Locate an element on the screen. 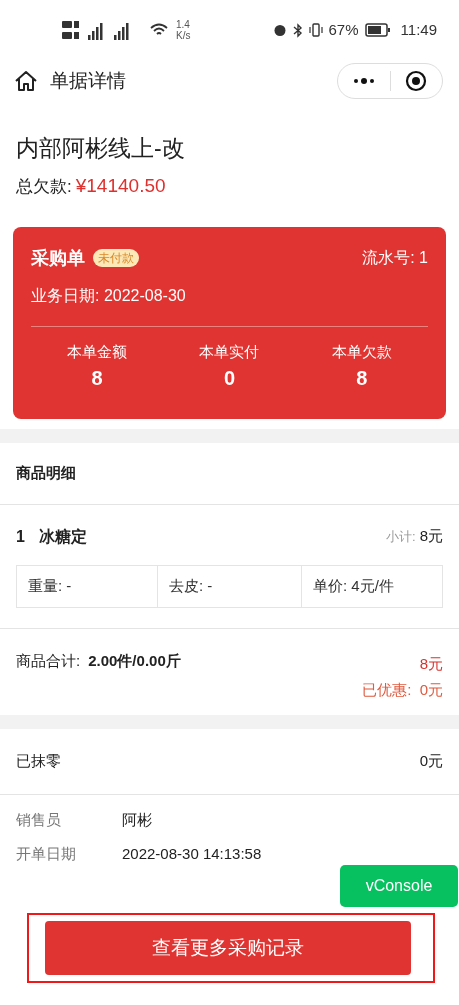 The height and width of the screenshot is (1005, 459). detail-cell-text: 重量: - is located at coordinates (50, 585).